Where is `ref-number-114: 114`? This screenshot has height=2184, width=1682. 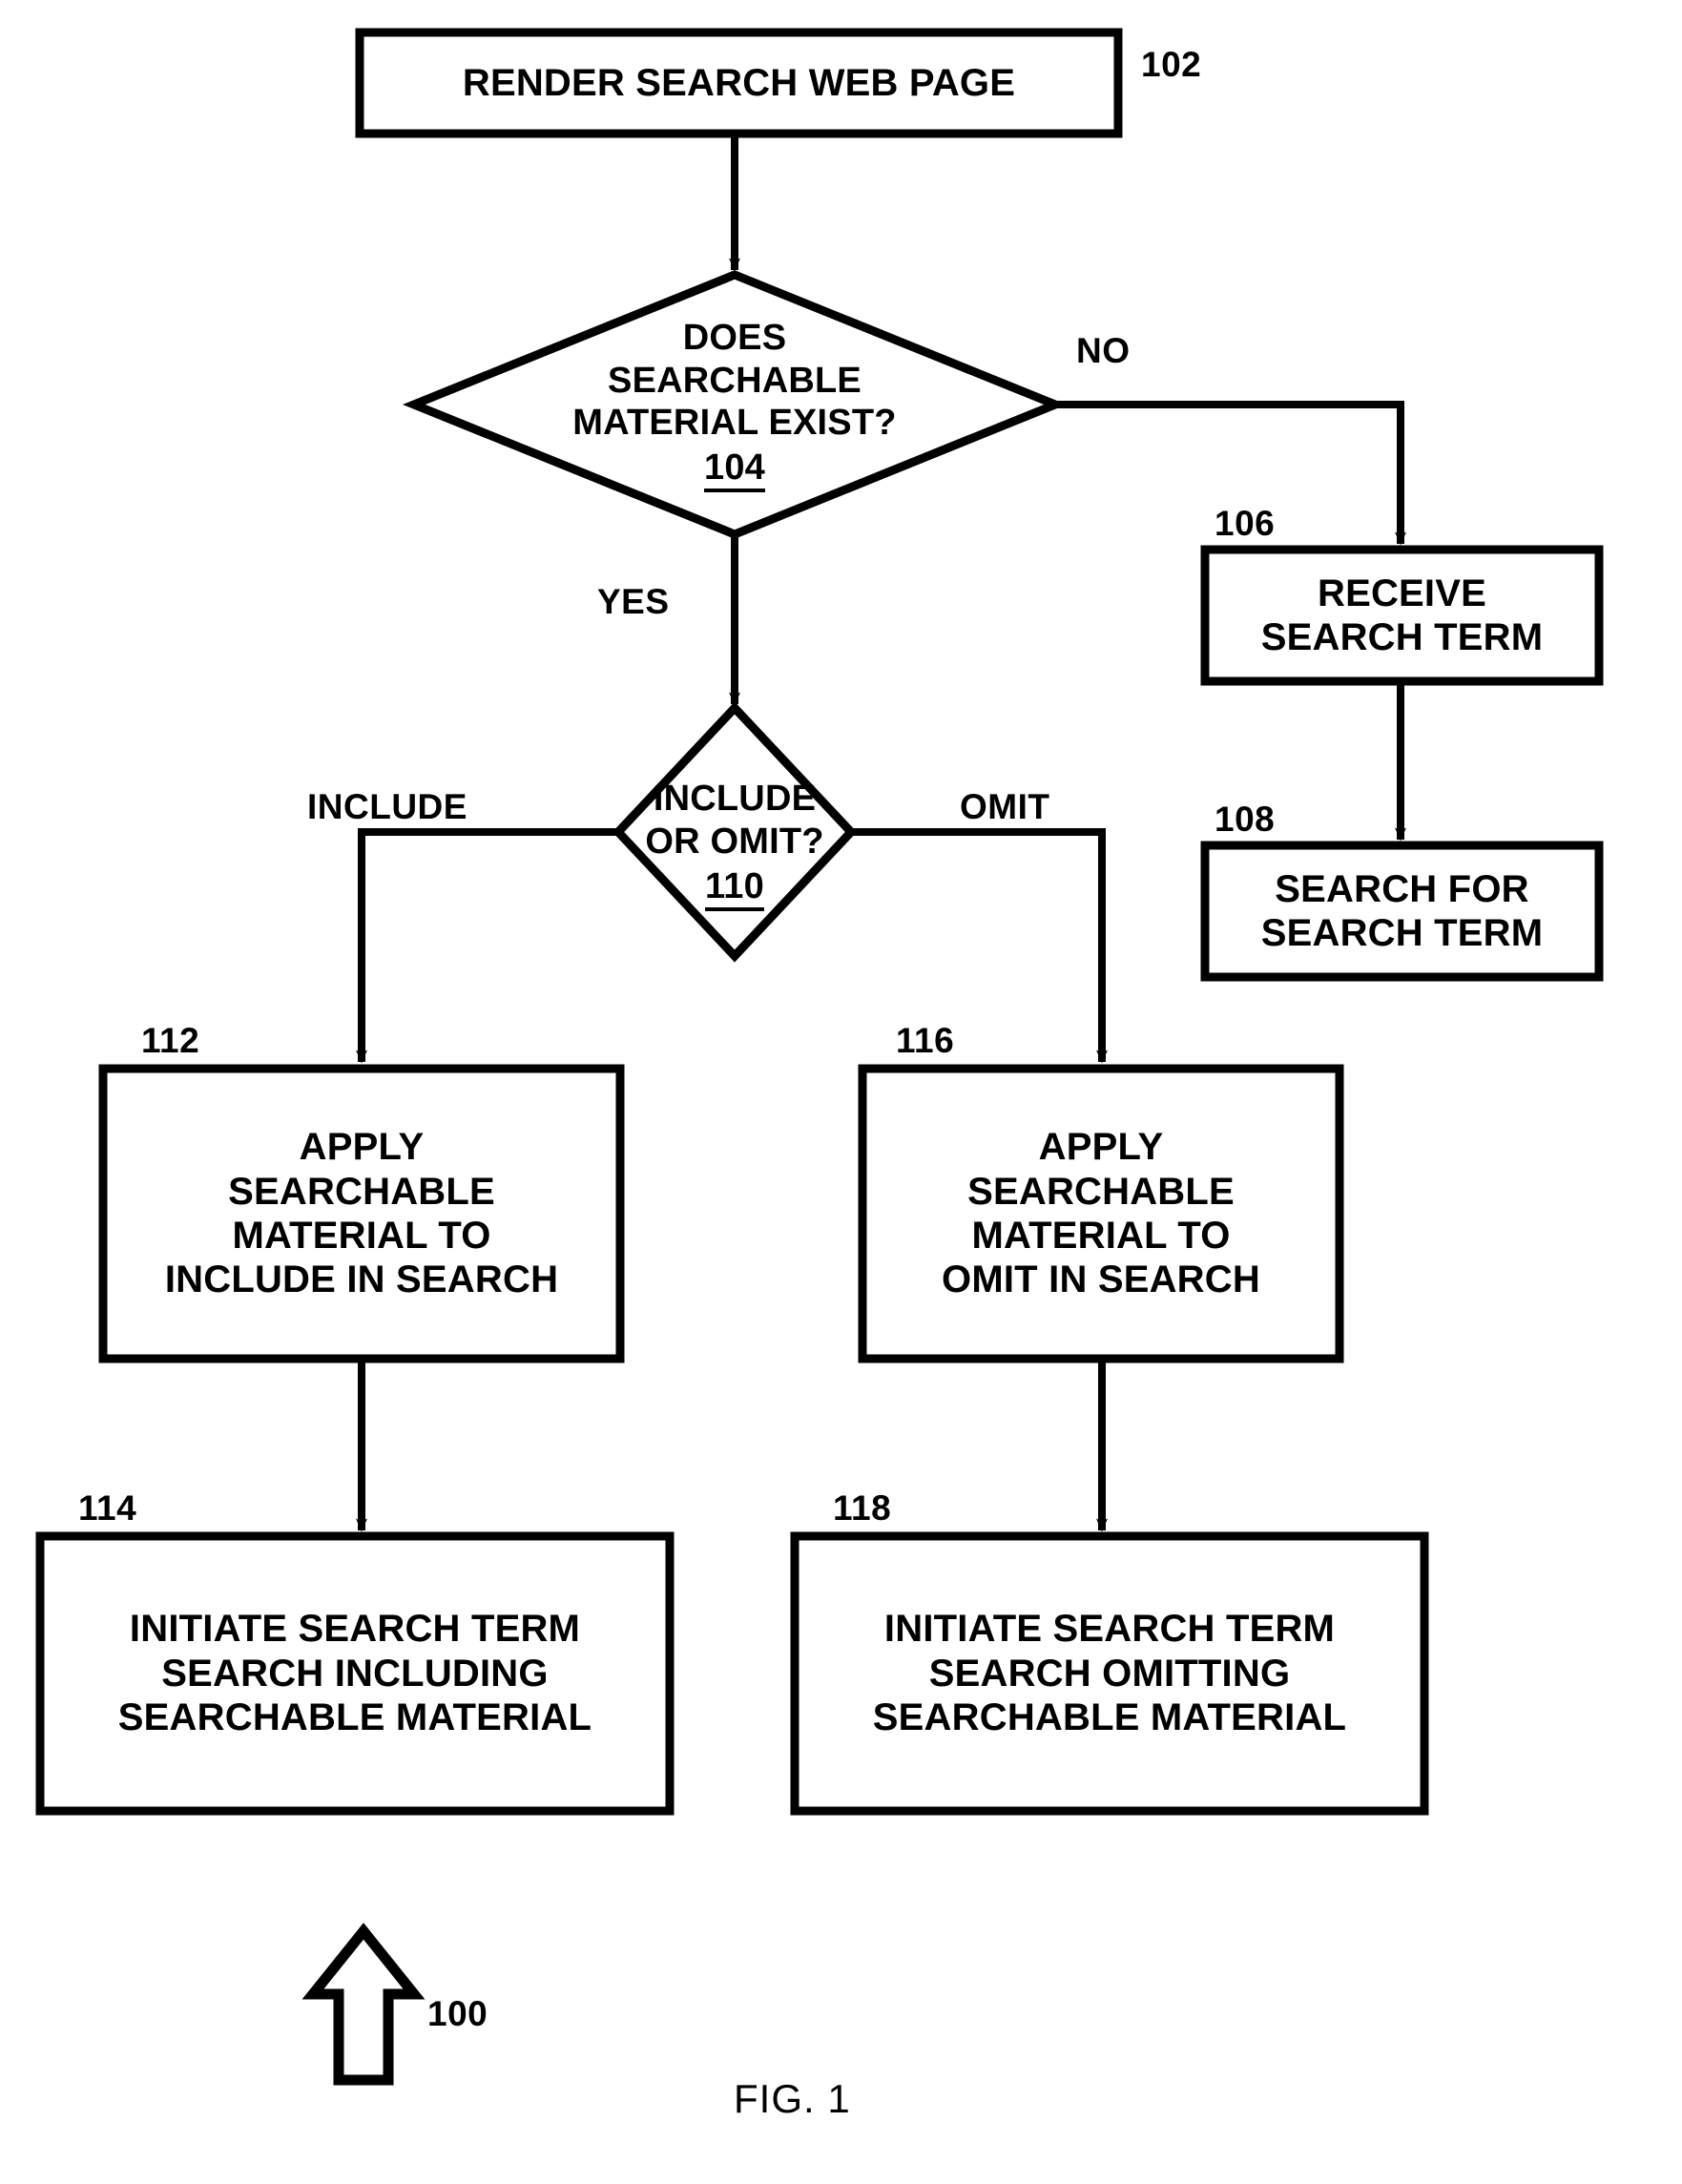
ref-number-114: 114 is located at coordinates (108, 1508).